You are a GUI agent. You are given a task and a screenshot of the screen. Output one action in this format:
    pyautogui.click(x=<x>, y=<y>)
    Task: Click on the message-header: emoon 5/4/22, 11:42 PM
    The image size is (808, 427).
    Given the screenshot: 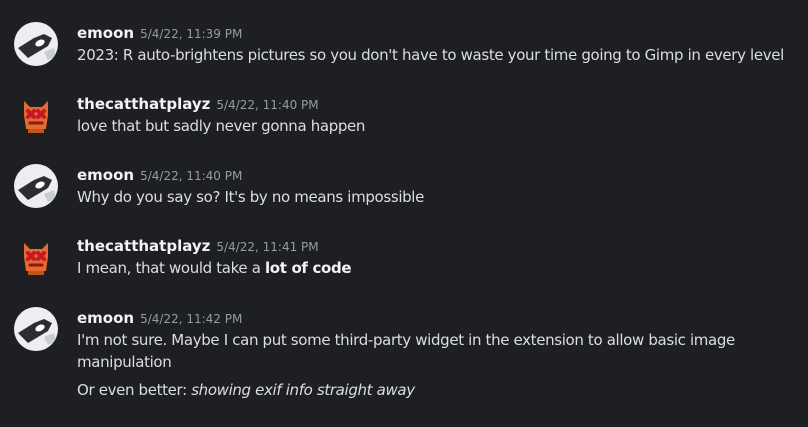 What is the action you would take?
    pyautogui.click(x=438, y=318)
    